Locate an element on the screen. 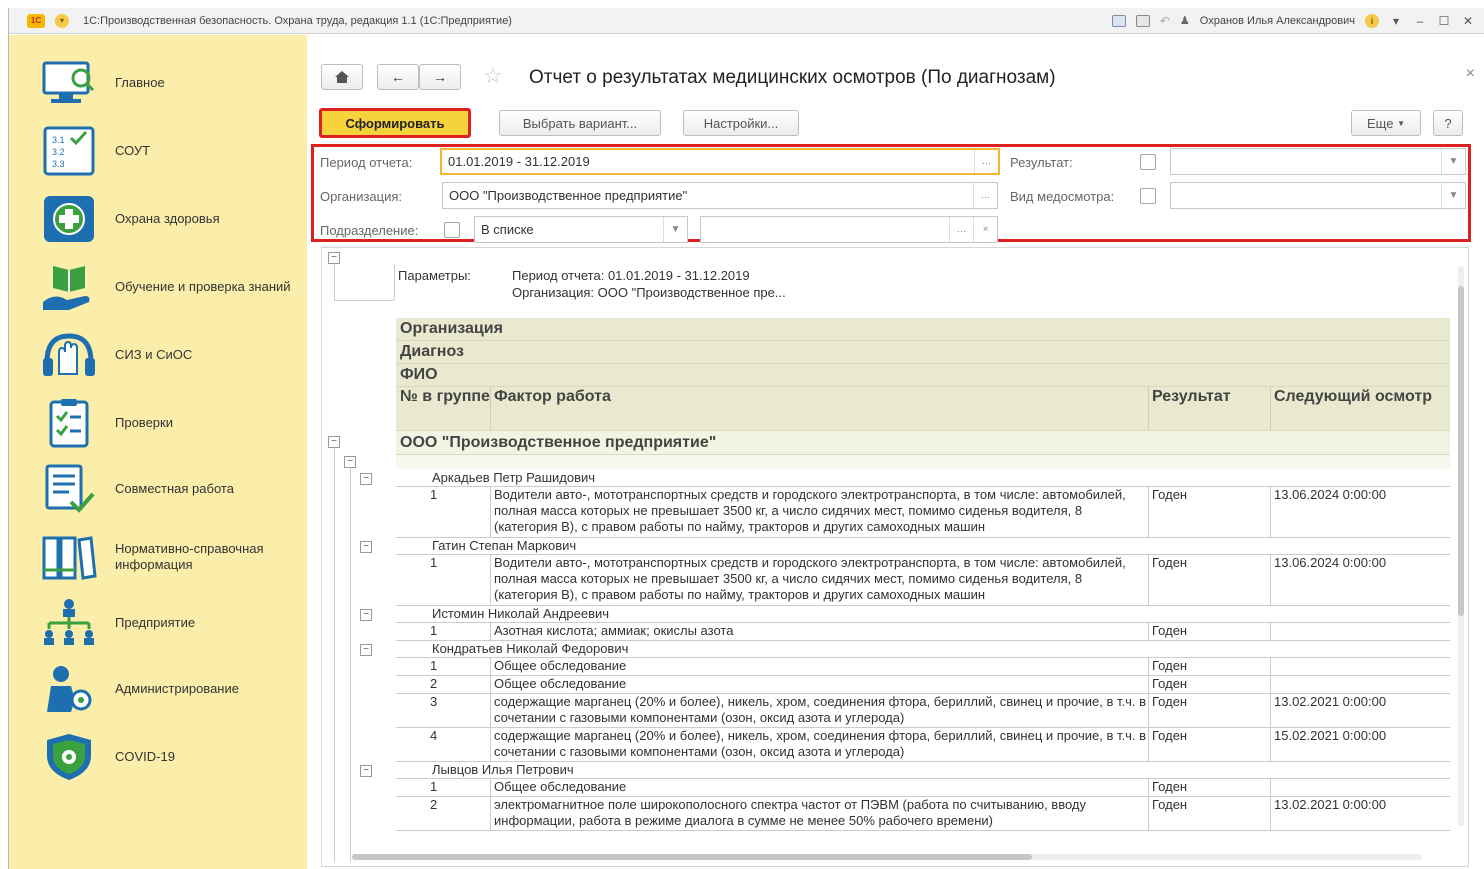  sidebar-item-main: Главное is located at coordinates (158, 83).